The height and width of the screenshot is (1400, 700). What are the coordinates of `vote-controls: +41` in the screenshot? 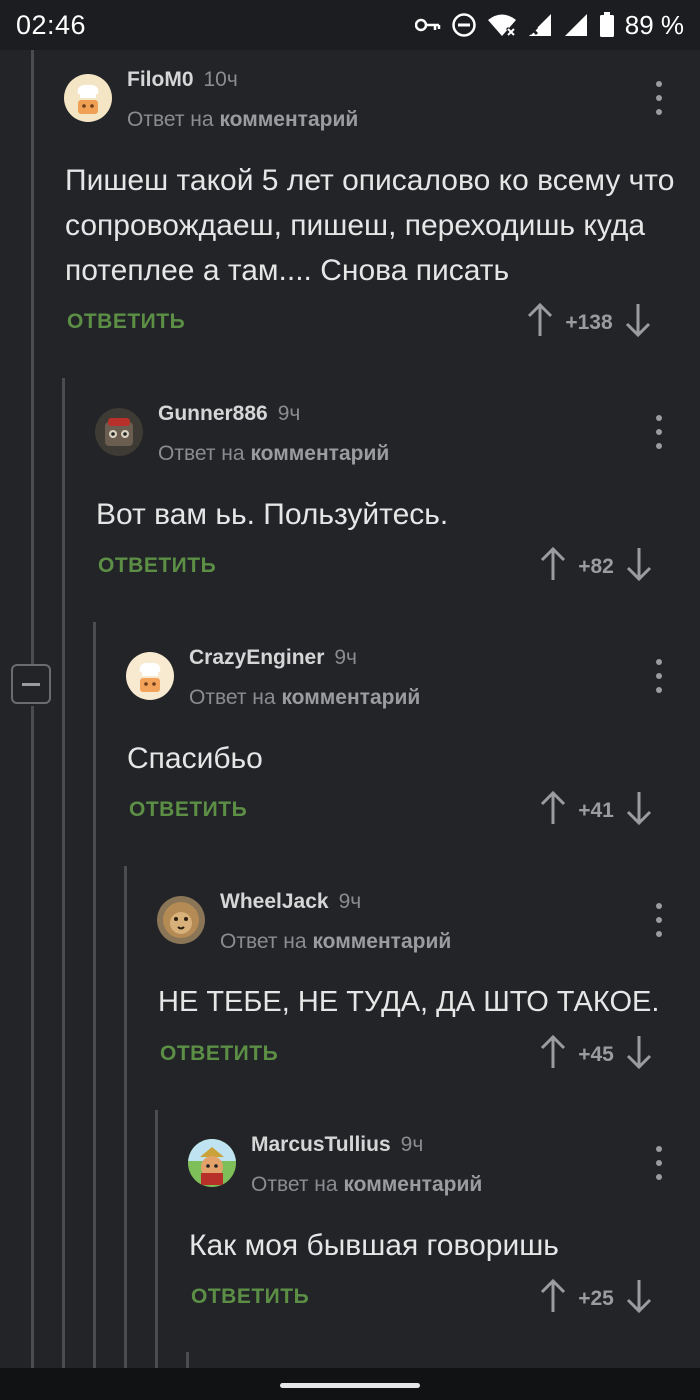 It's located at (596, 810).